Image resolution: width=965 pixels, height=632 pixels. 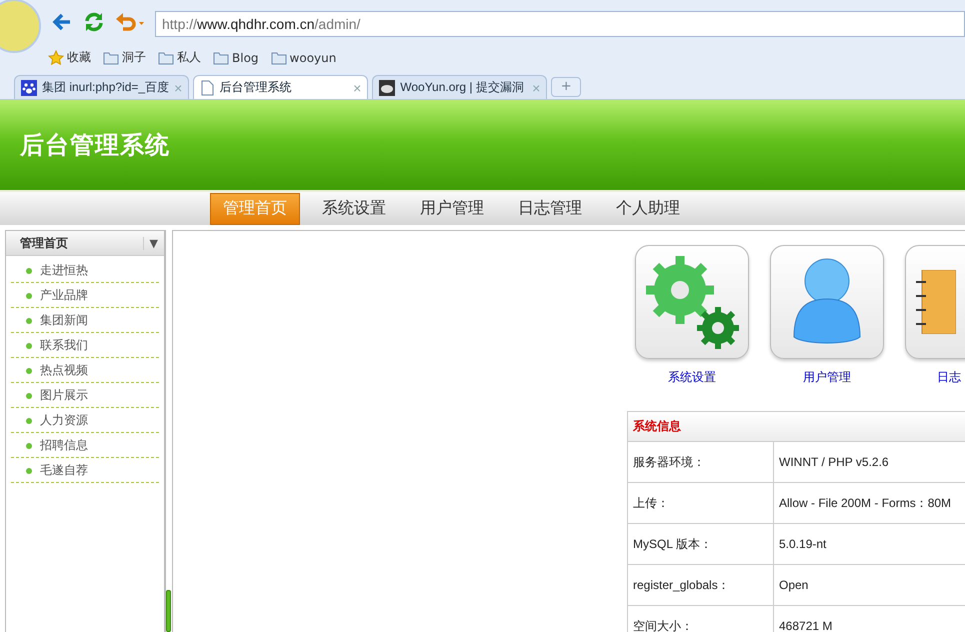 What do you see at coordinates (85, 321) in the screenshot?
I see `sidebar-item: 集团新闻` at bounding box center [85, 321].